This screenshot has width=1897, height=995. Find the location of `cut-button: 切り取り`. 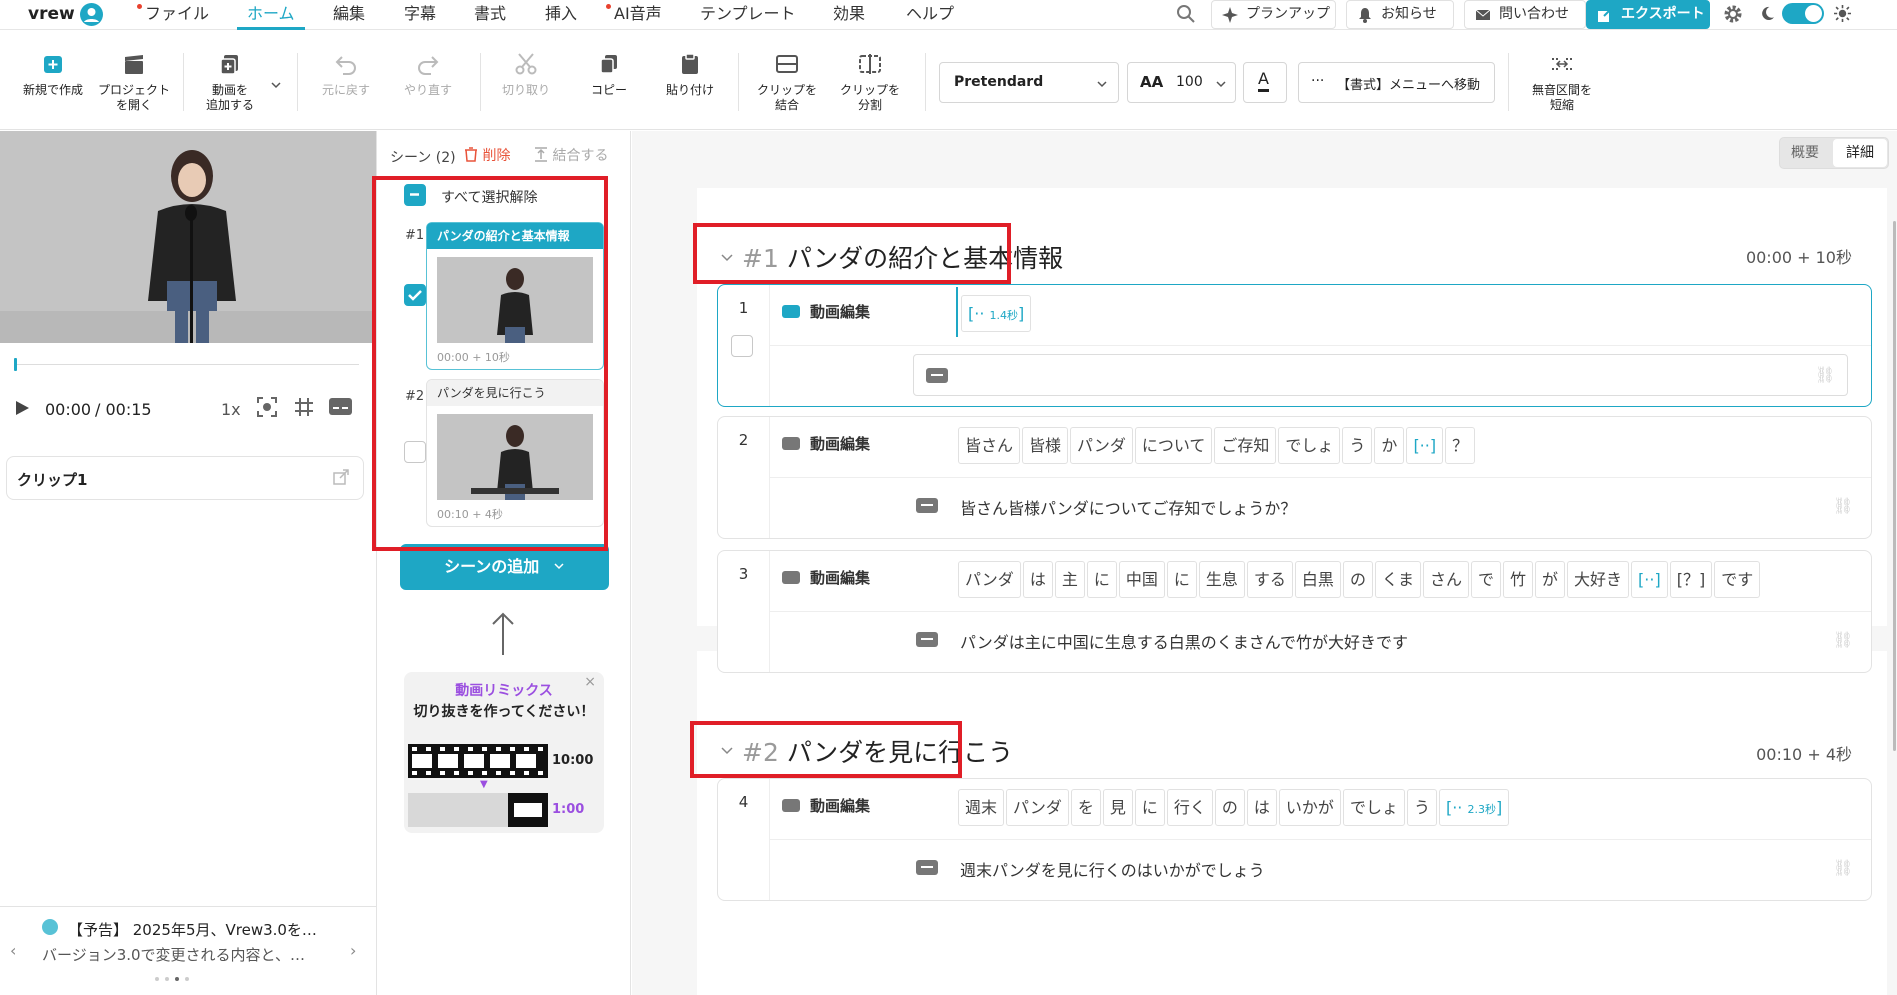

cut-button: 切り取り is located at coordinates (526, 74).